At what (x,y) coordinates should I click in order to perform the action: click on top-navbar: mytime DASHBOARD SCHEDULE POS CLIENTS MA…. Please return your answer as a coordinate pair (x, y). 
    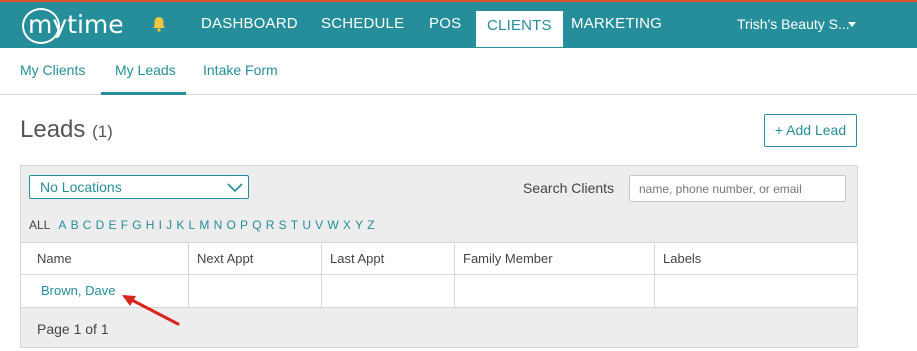
    Looking at the image, I should click on (458, 24).